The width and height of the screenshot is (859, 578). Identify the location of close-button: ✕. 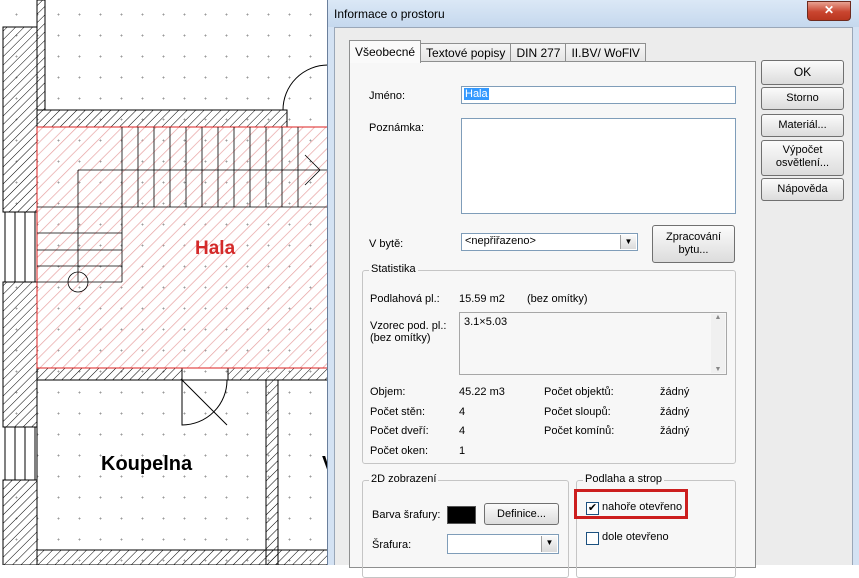
(829, 11).